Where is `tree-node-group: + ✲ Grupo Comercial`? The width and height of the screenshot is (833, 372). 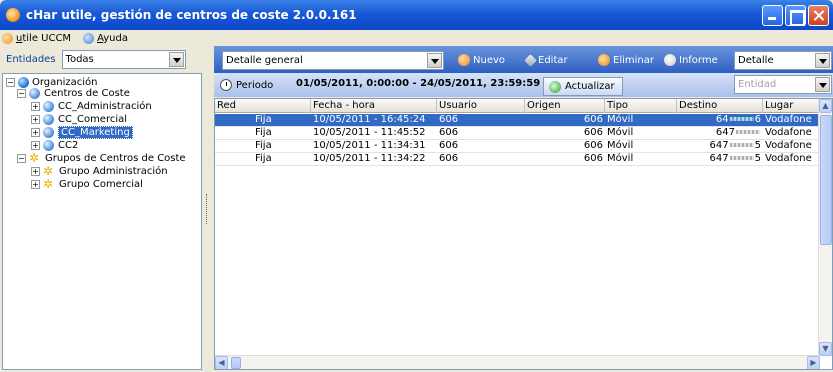 tree-node-group: + ✲ Grupo Comercial is located at coordinates (87, 184).